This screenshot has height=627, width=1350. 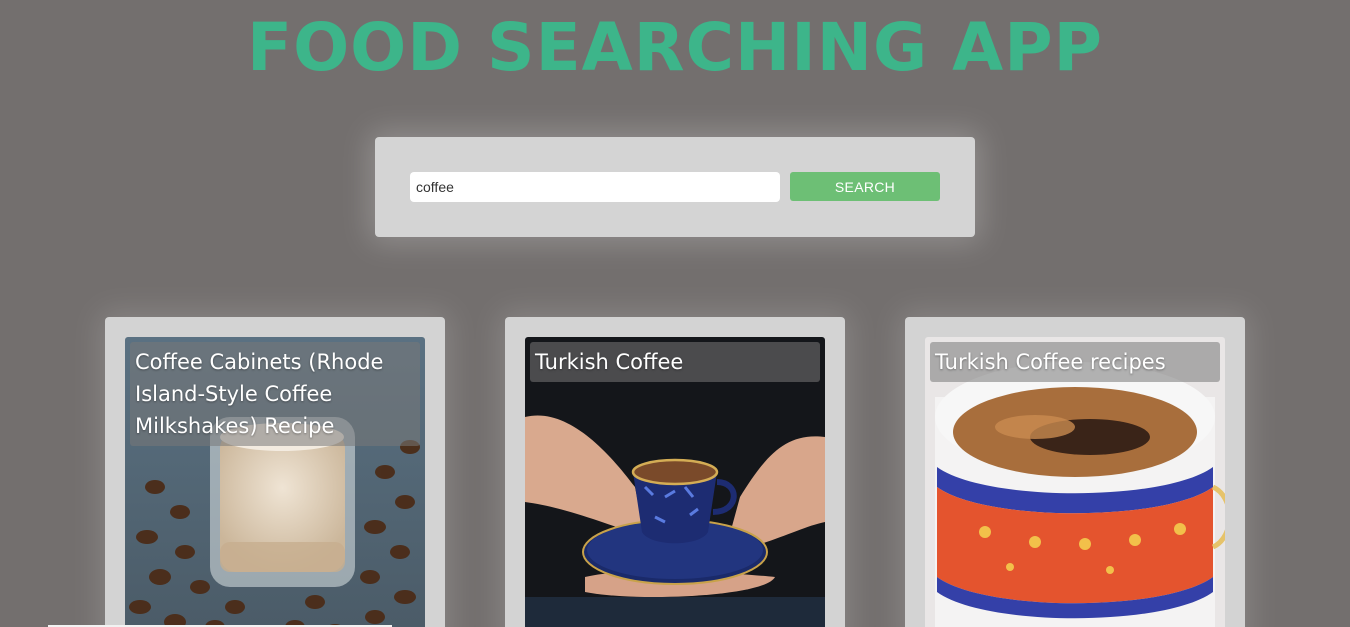 What do you see at coordinates (675, 482) in the screenshot?
I see `recipe-image-turkish-coffee: Turkish Coffee` at bounding box center [675, 482].